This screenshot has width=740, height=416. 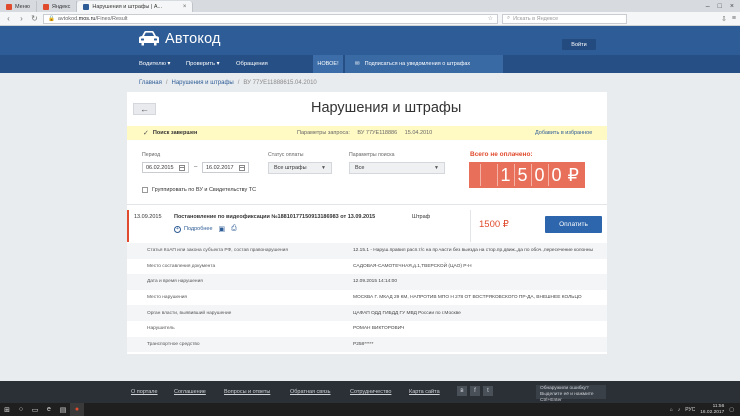 I want to click on photo-icon: ▣, so click(x=222, y=229).